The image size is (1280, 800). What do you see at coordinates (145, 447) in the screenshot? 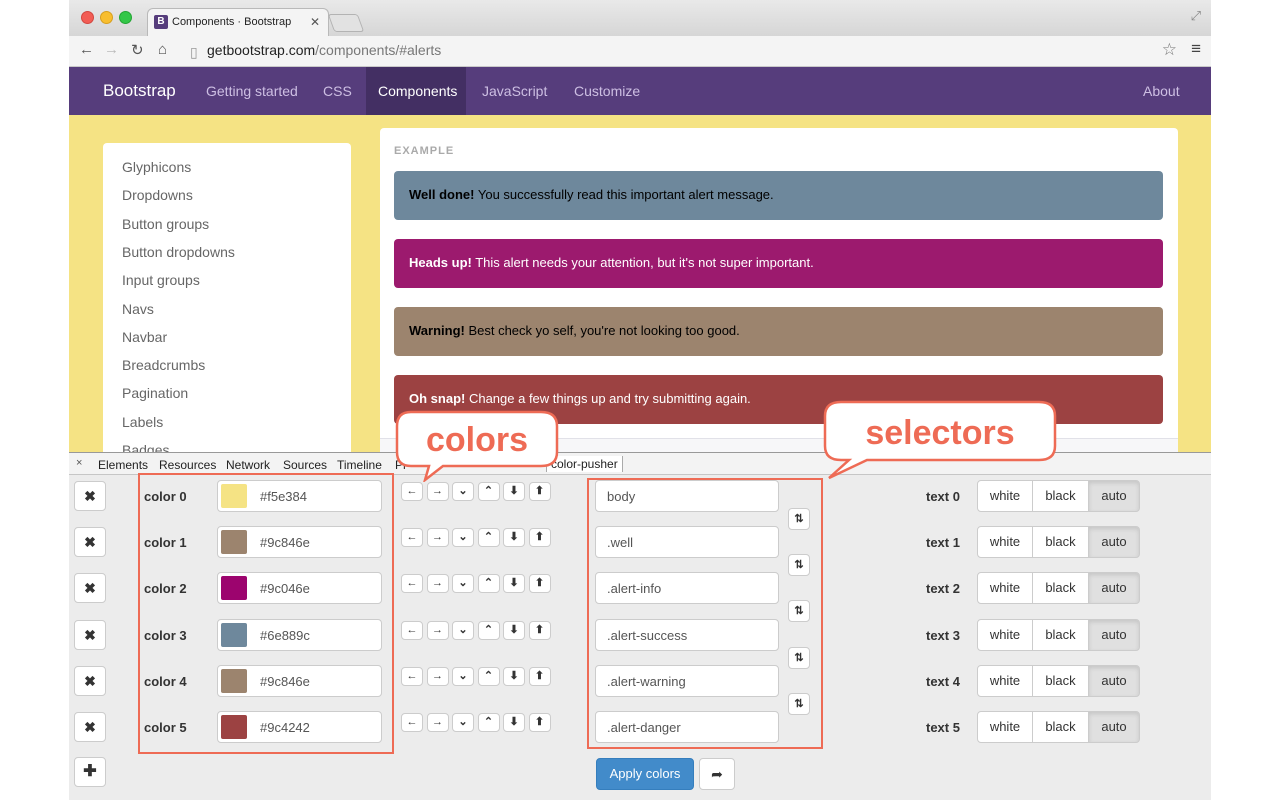
I see `sidebar-item-badges: Badges` at bounding box center [145, 447].